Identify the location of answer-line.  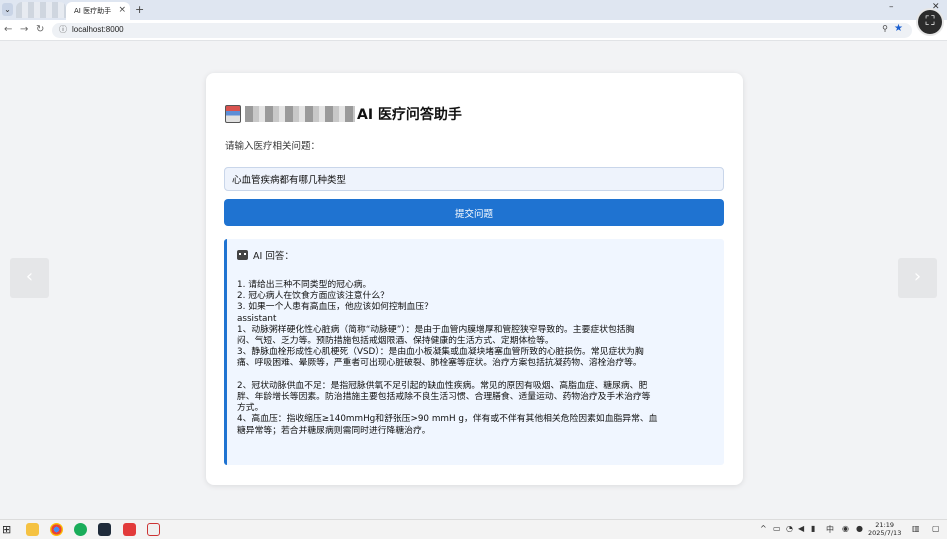
(475, 375).